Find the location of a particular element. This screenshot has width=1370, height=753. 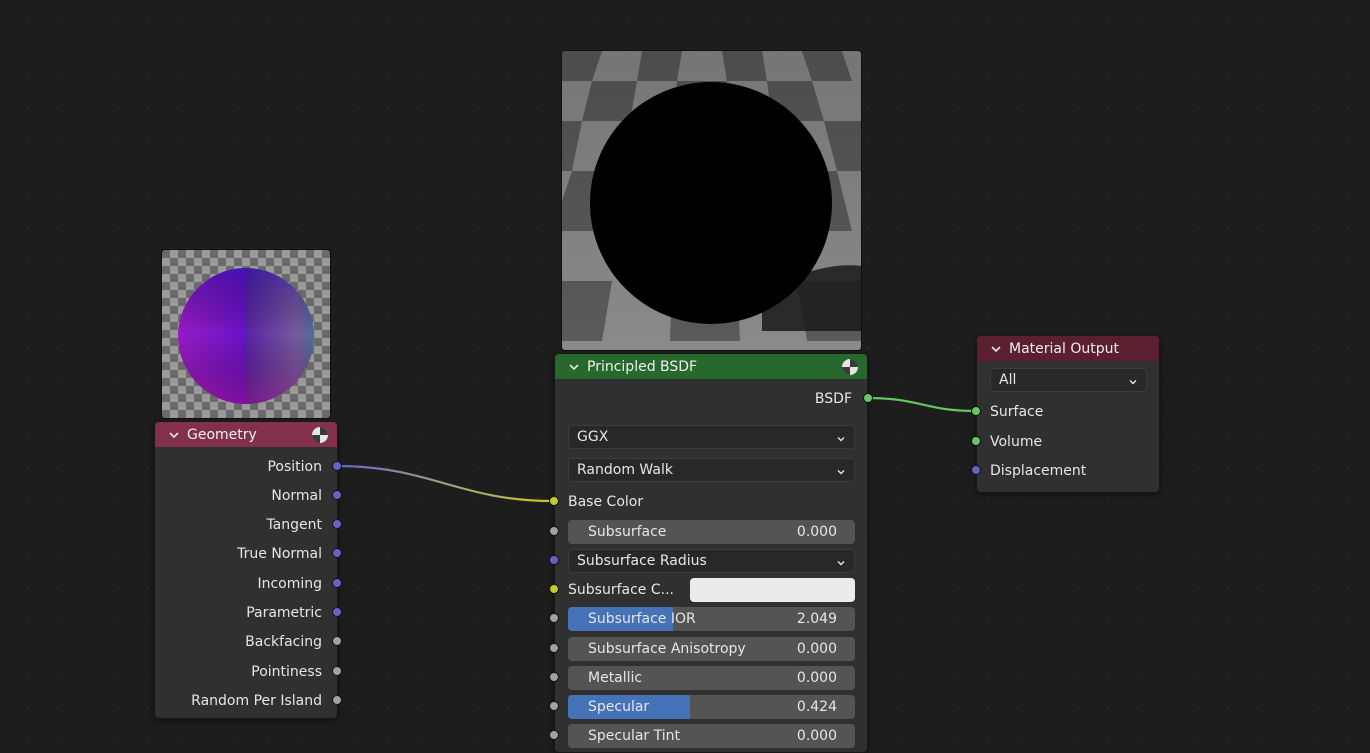

socket-displacement is located at coordinates (976, 470).